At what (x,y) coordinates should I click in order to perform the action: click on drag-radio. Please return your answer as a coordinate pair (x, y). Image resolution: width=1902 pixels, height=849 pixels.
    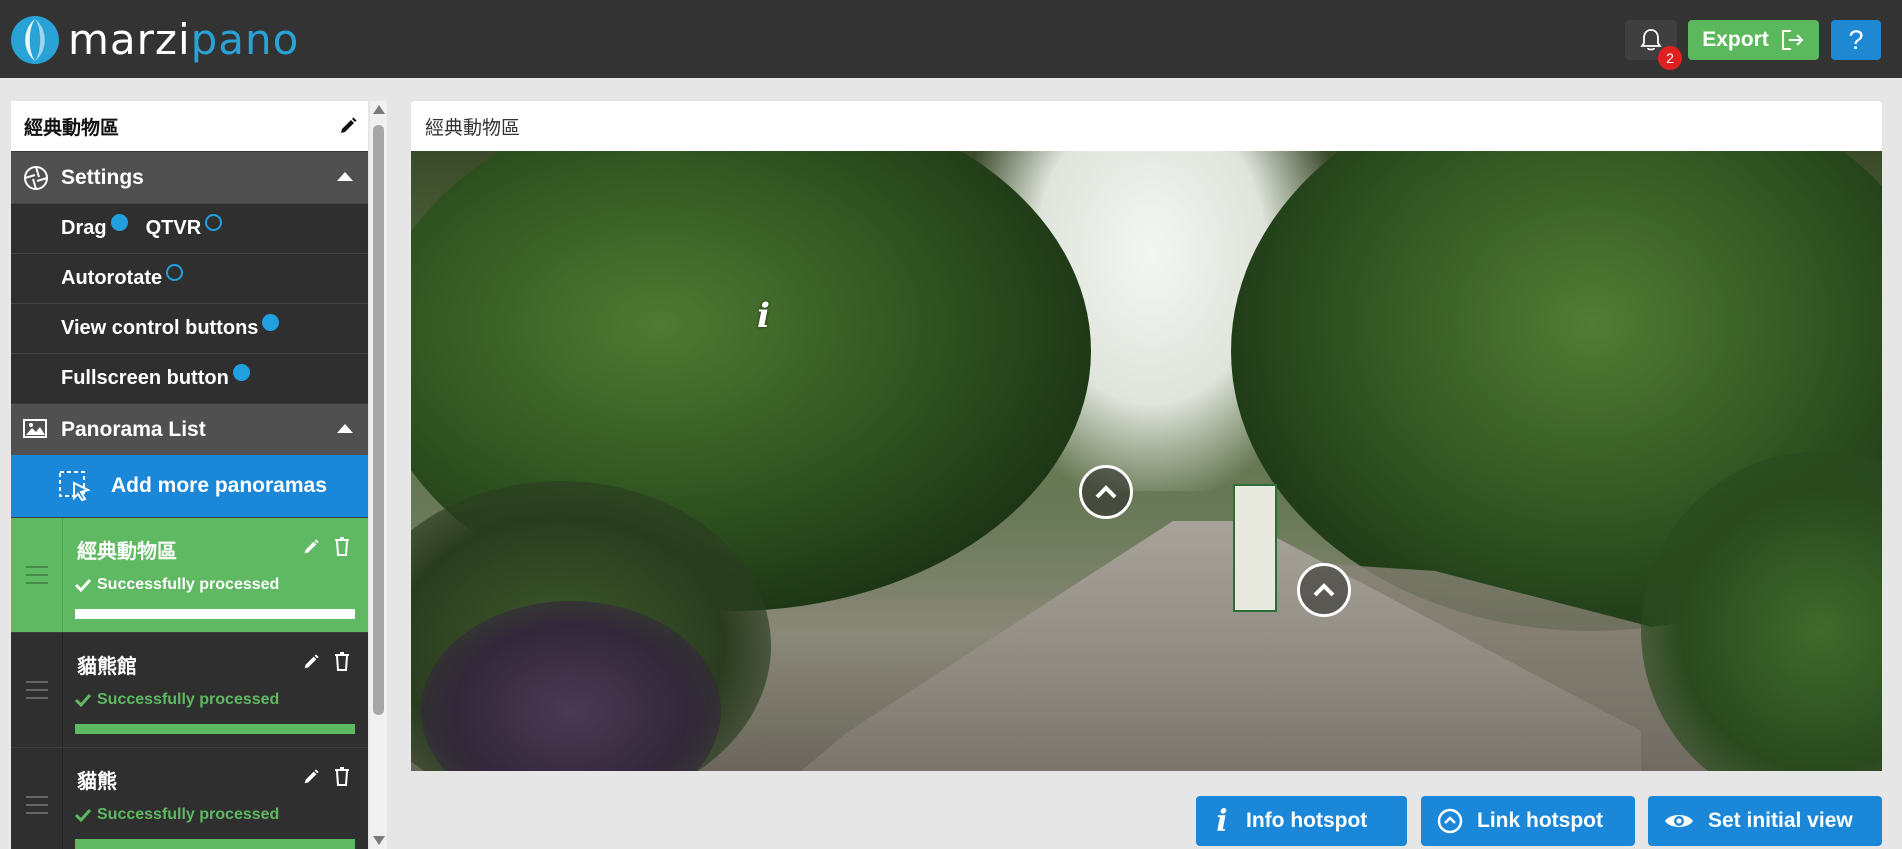
    Looking at the image, I should click on (119, 222).